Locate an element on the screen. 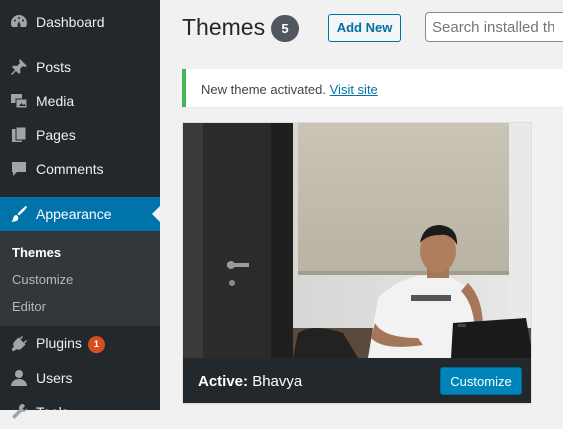  pushpin-icon is located at coordinates (19, 67).